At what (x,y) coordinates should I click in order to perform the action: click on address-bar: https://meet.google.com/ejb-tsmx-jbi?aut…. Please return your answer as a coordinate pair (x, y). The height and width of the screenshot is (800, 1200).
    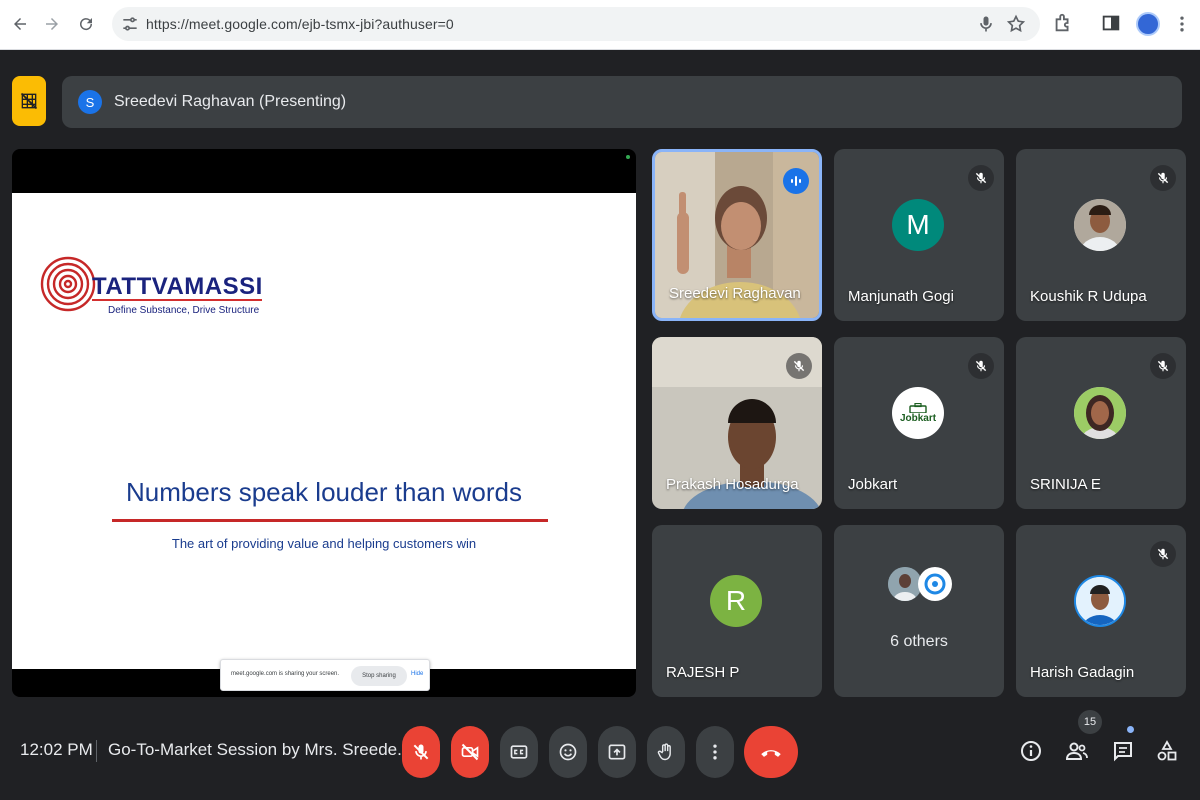
    Looking at the image, I should click on (576, 24).